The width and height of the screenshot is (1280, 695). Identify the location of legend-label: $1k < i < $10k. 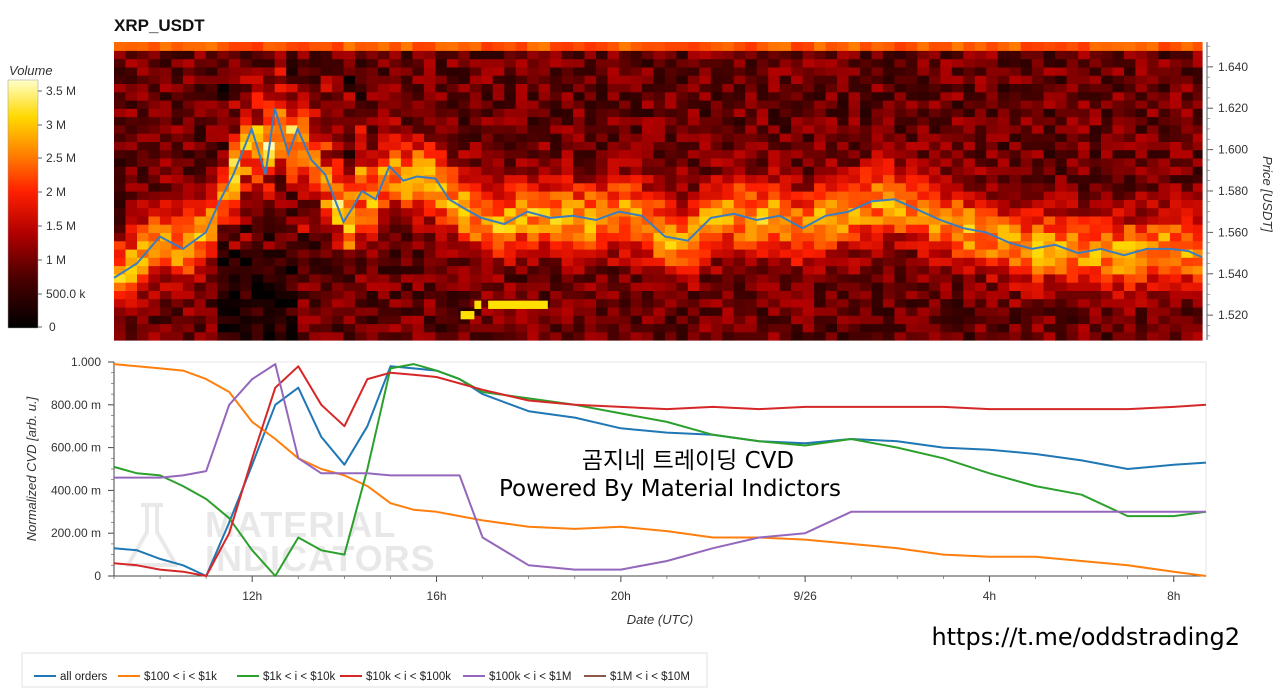
(299, 677).